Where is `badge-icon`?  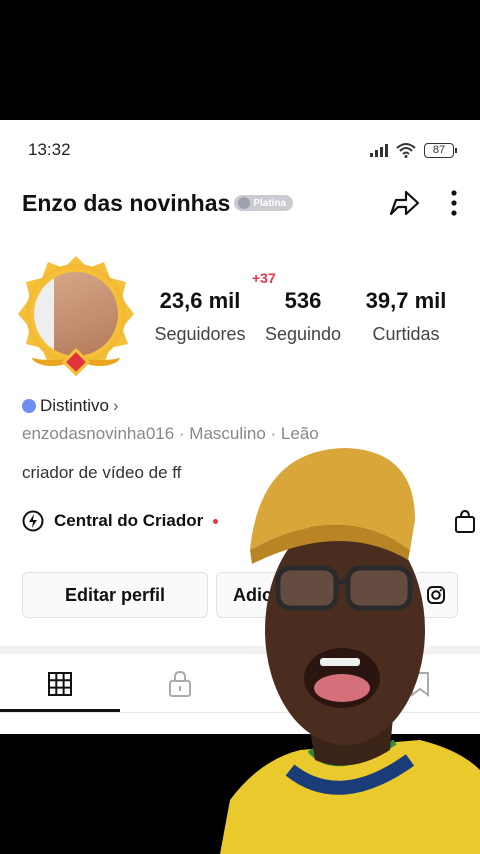
badge-icon is located at coordinates (29, 406).